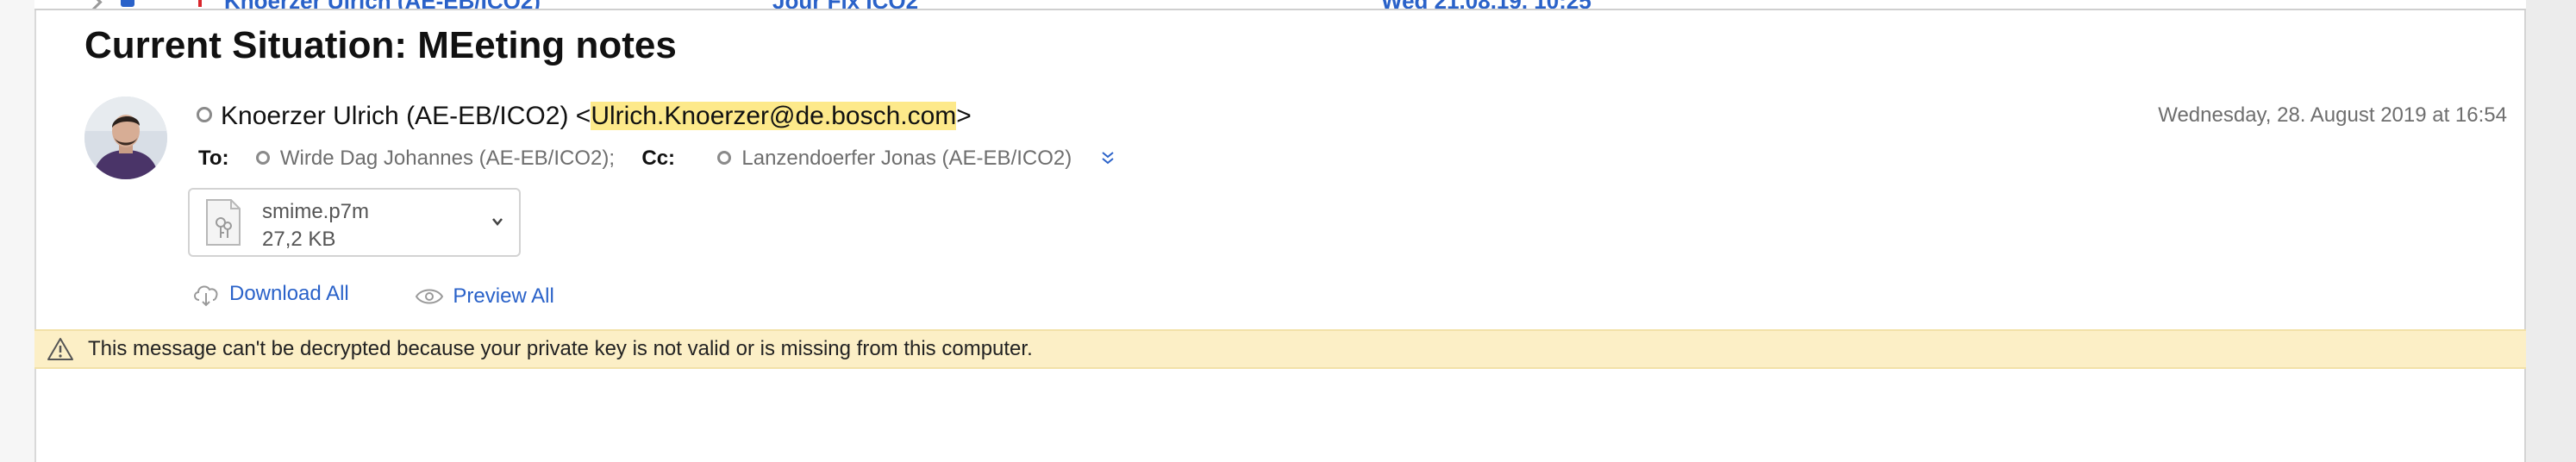 The image size is (2576, 462). I want to click on top-row-subject: Jour Fix ICO2, so click(845, 4).